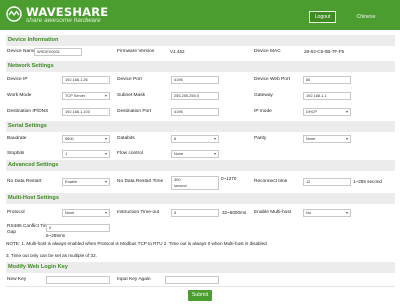  What do you see at coordinates (138, 212) in the screenshot?
I see `instruction-timeout-label: Instruction Time-out` at bounding box center [138, 212].